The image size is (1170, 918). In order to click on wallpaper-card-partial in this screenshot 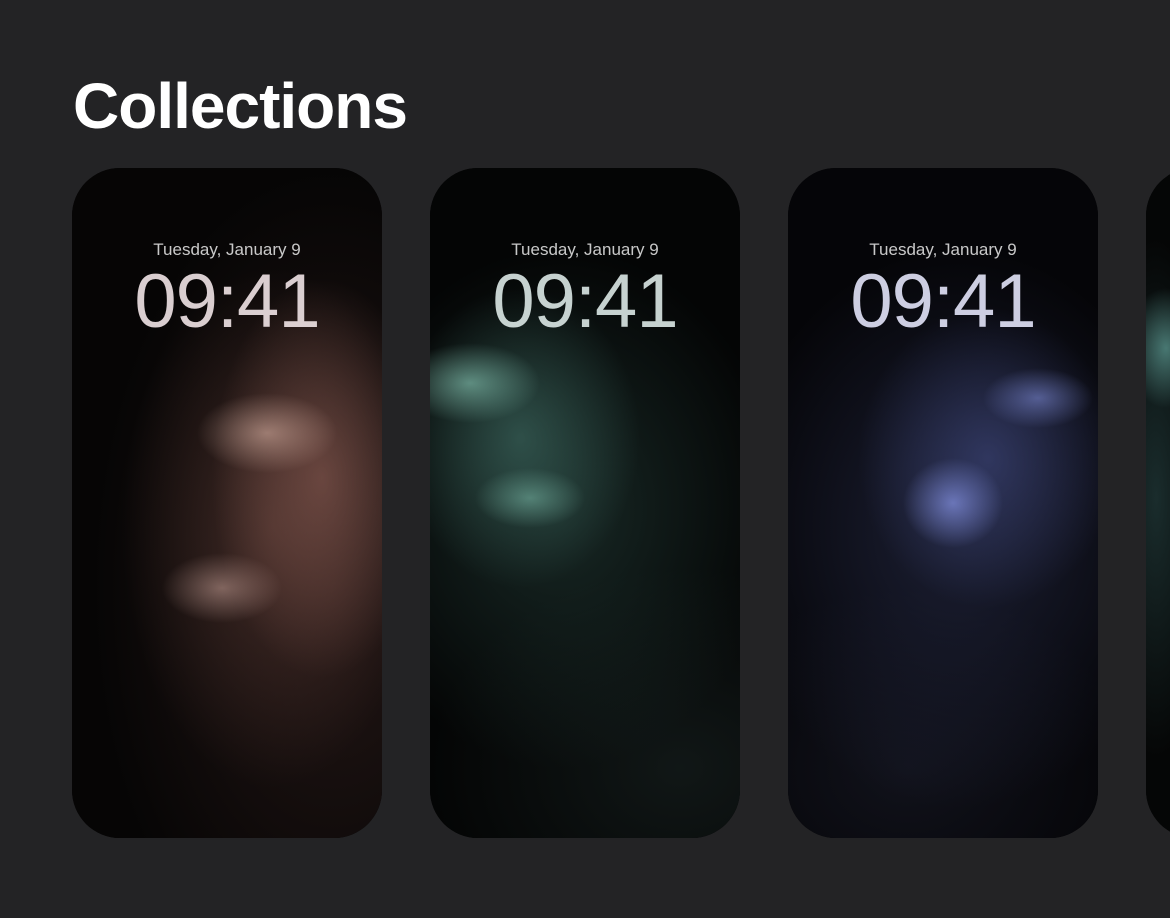, I will do `click(1158, 503)`.